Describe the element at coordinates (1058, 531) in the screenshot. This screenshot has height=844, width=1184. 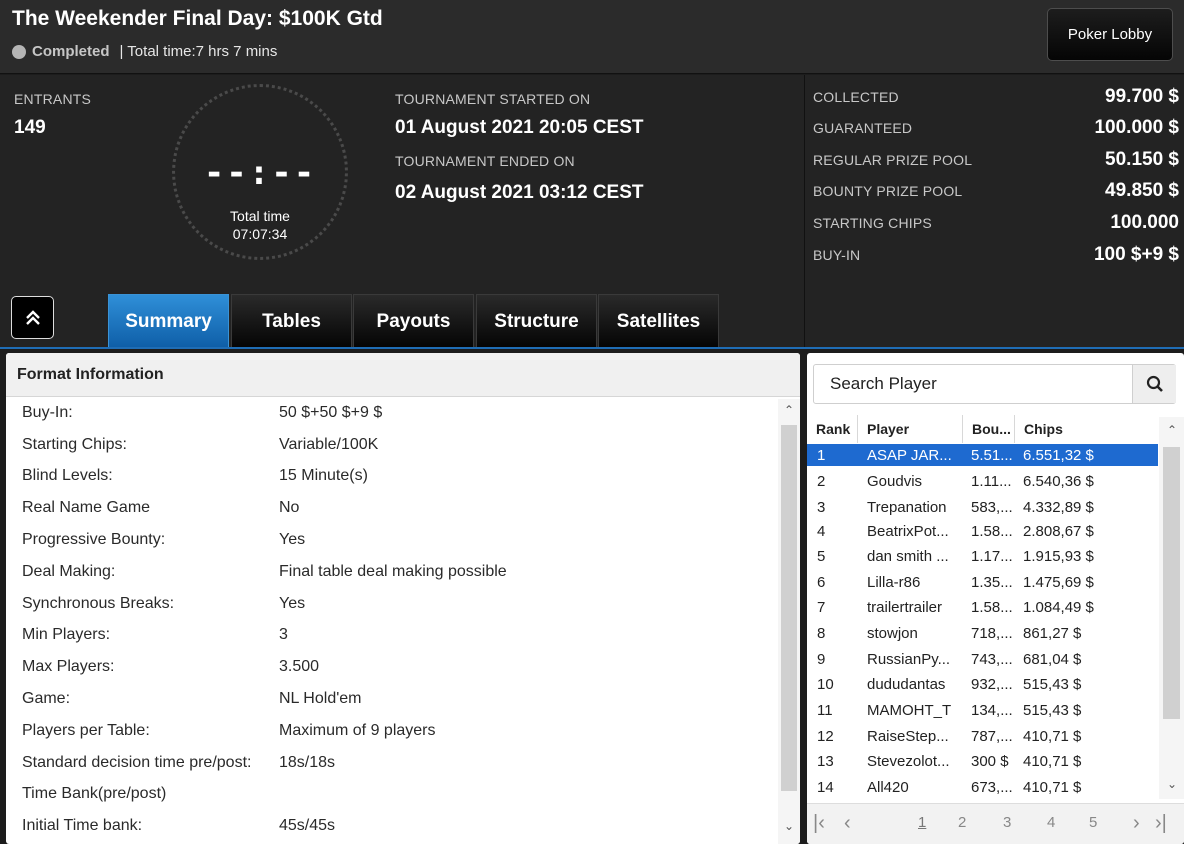
I see `chips-cell: 2.808,67 $` at that location.